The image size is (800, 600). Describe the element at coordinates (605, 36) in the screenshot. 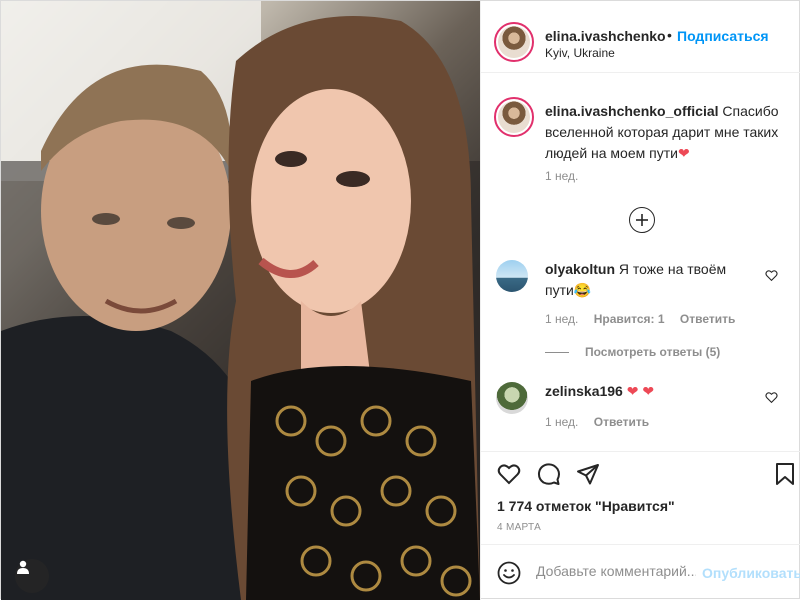

I see `author-username: elina.ivashchenko_official` at that location.